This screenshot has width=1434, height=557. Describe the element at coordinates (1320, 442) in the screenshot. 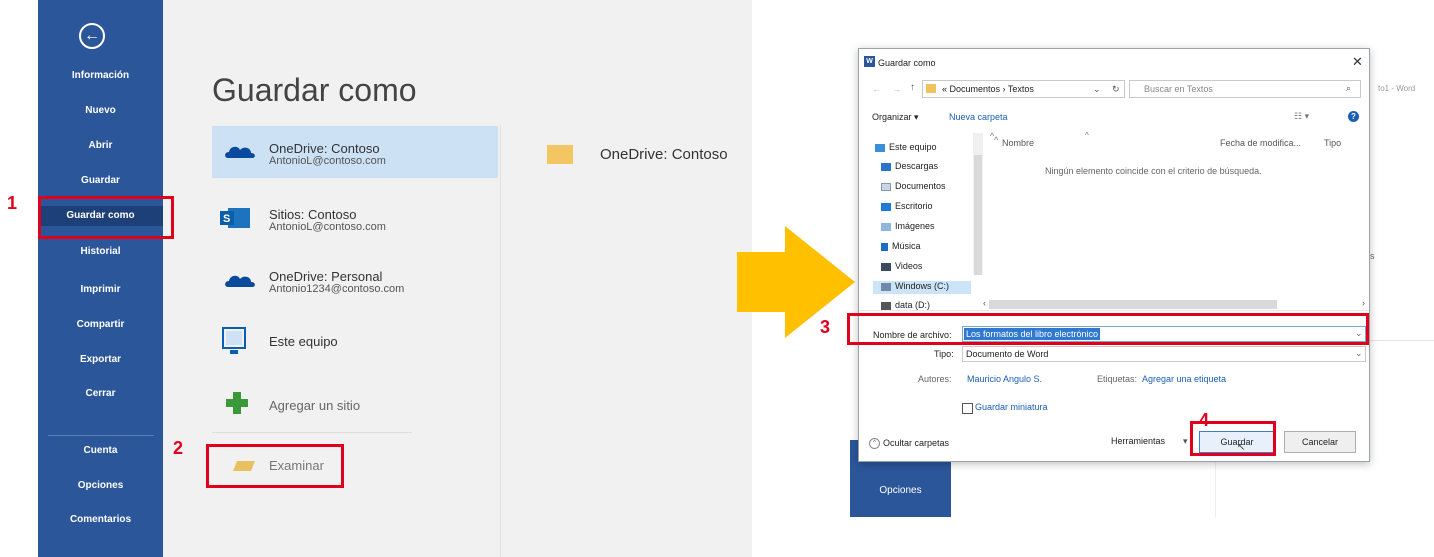

I see `cancel-button: Cancelar` at that location.